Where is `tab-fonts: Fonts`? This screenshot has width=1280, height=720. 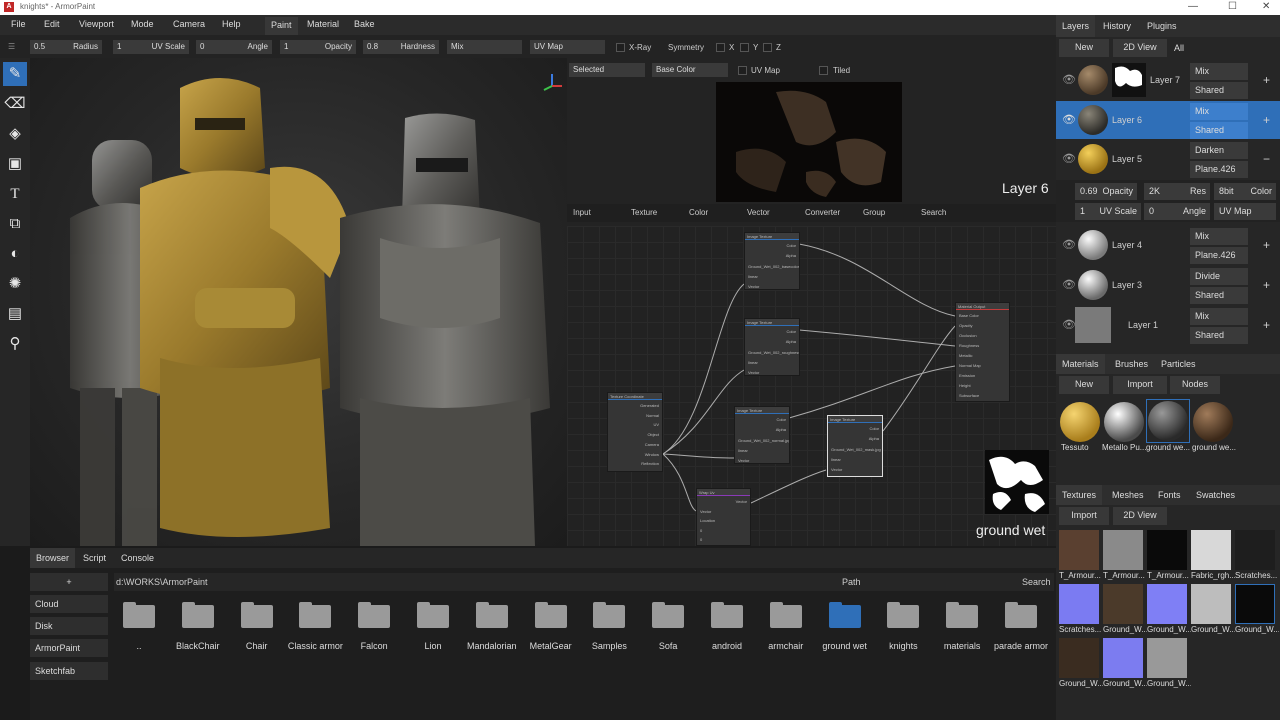
tab-fonts: Fonts is located at coordinates (1169, 495).